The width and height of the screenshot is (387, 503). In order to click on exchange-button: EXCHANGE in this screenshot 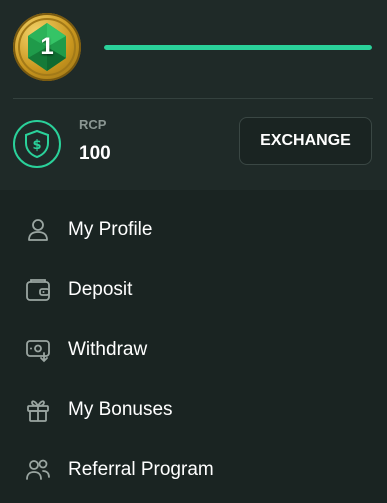, I will do `click(305, 141)`.